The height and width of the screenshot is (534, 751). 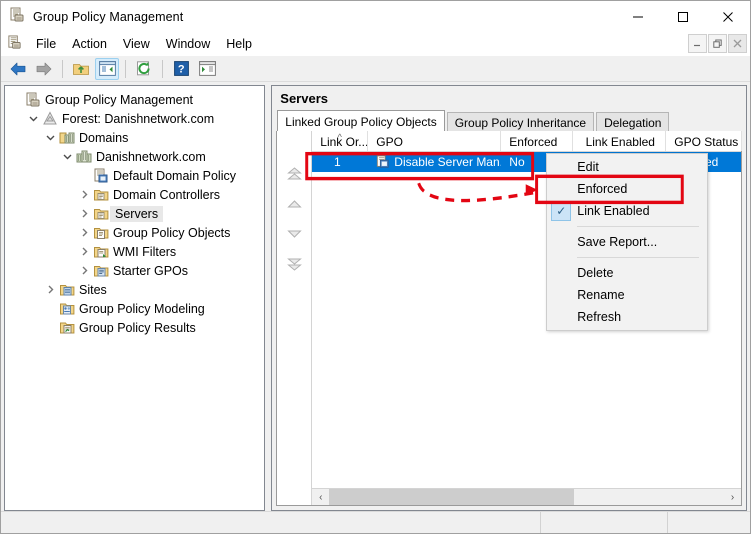 I want to click on context-menu-item-delete: Delete, so click(x=627, y=273).